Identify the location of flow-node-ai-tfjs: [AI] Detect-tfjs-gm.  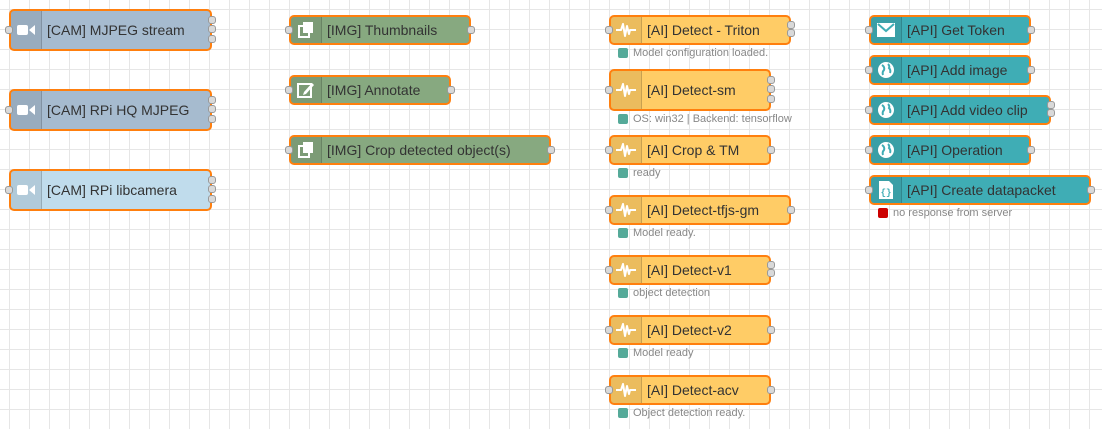
(700, 210).